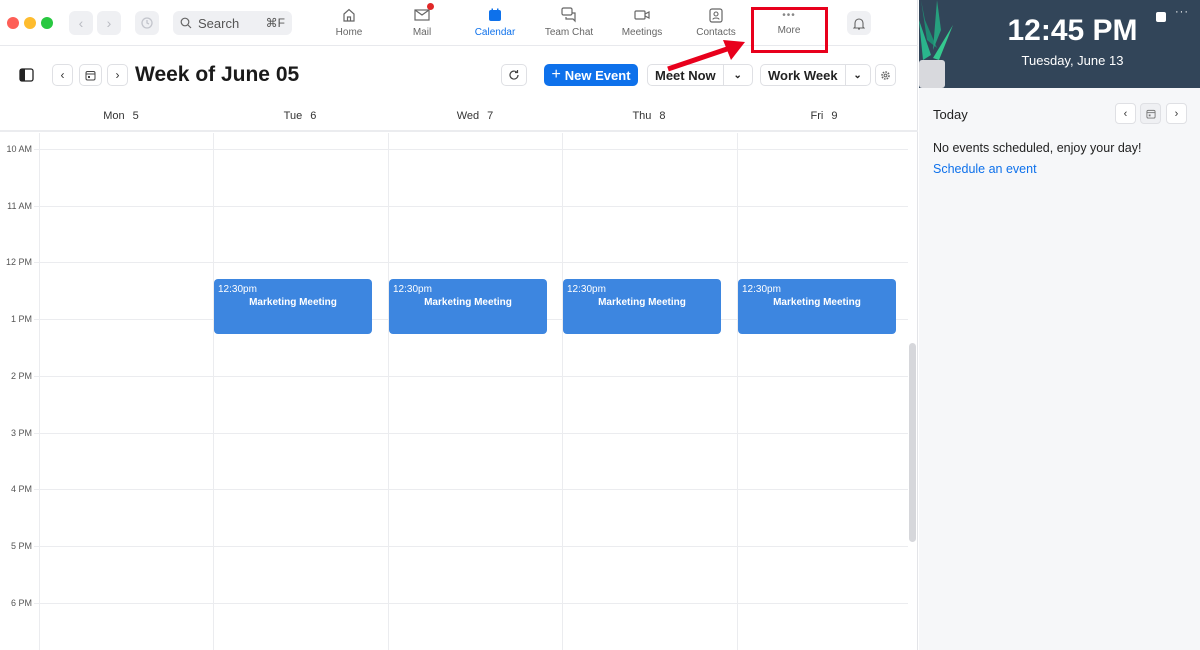  I want to click on view-dropdown: ⌄, so click(858, 75).